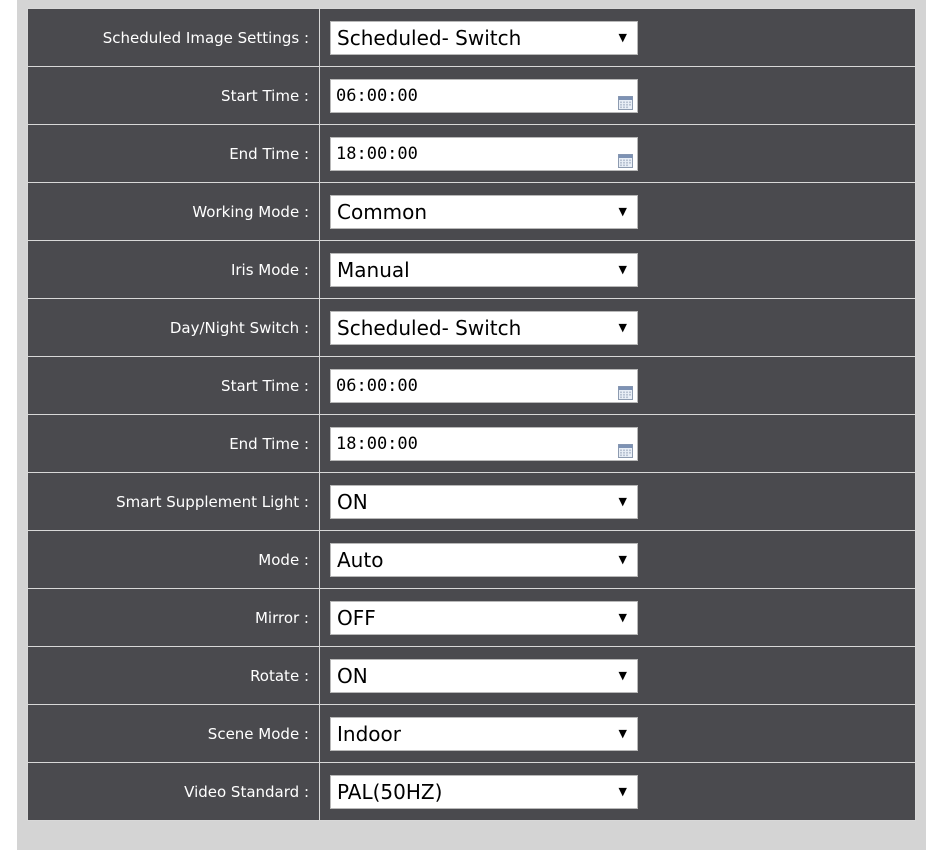 The height and width of the screenshot is (854, 932). I want to click on setting-select: Auto ▼, so click(484, 559).